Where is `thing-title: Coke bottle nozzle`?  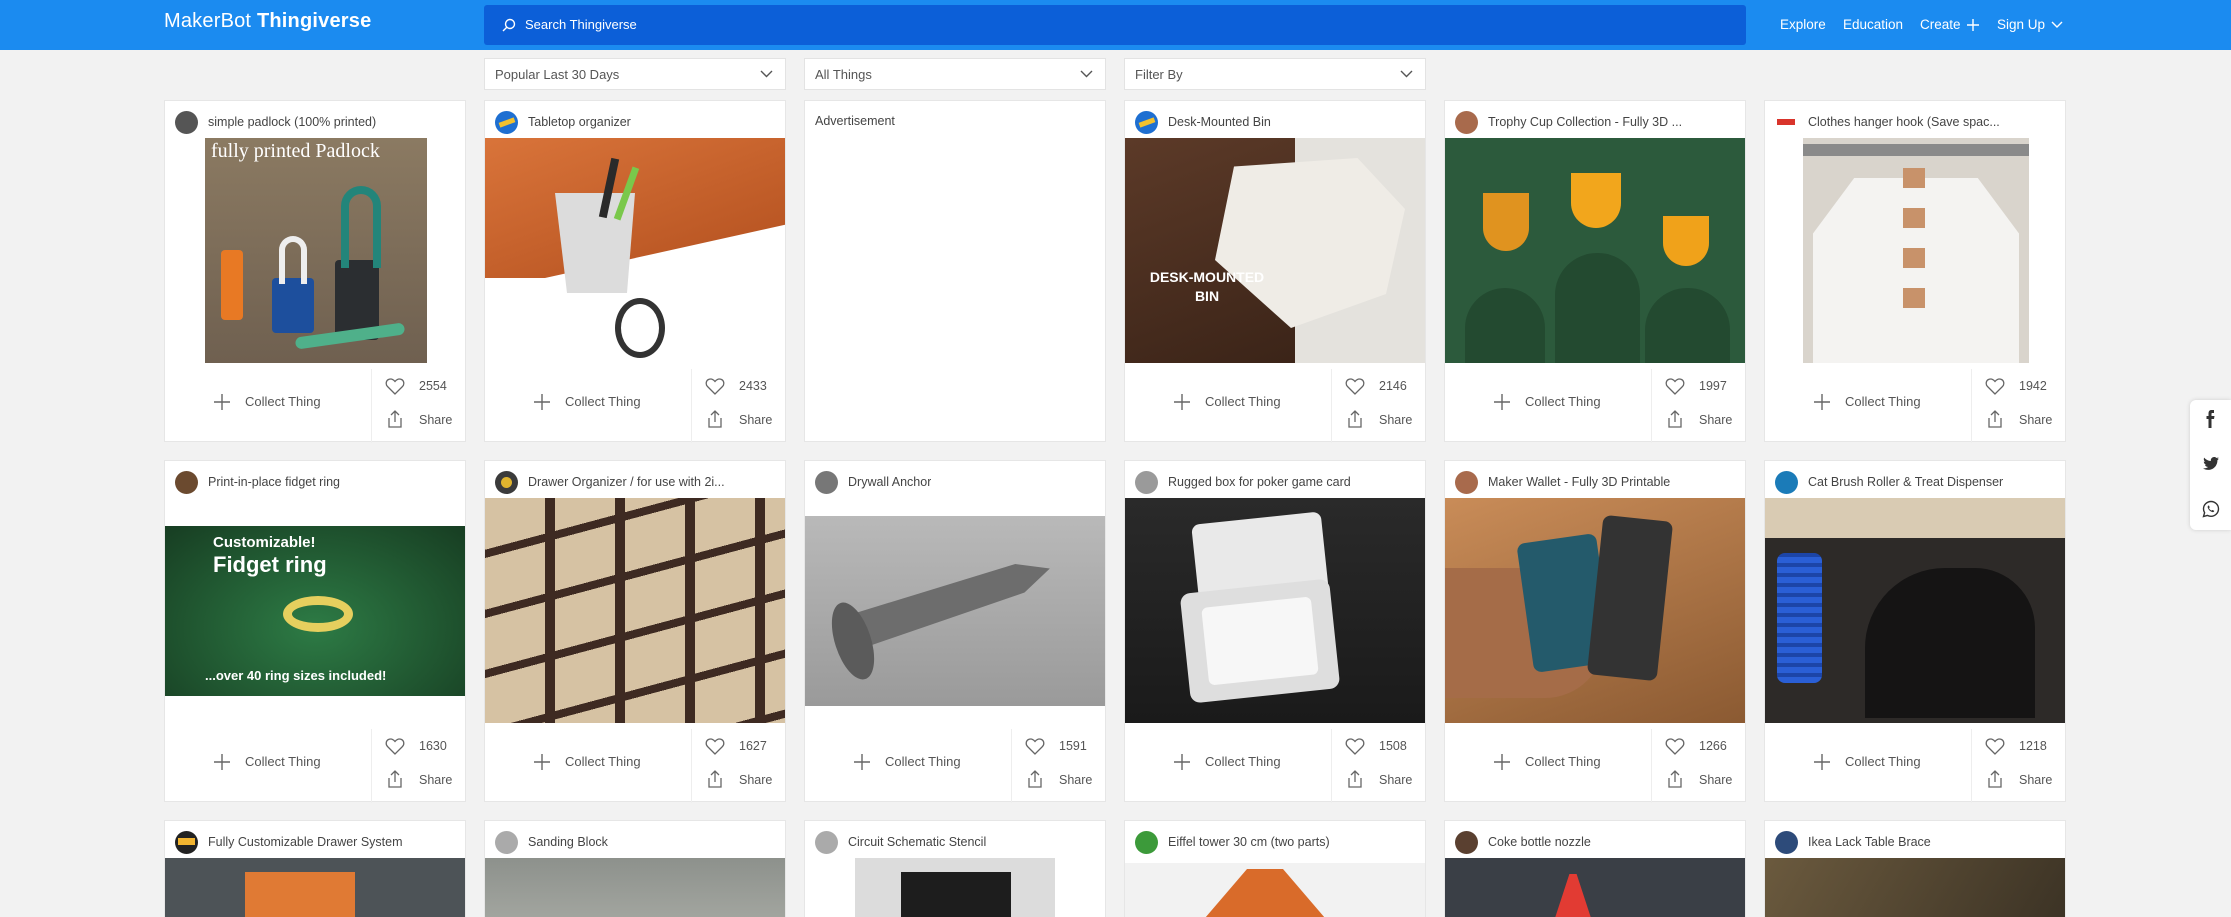 thing-title: Coke bottle nozzle is located at coordinates (1539, 842).